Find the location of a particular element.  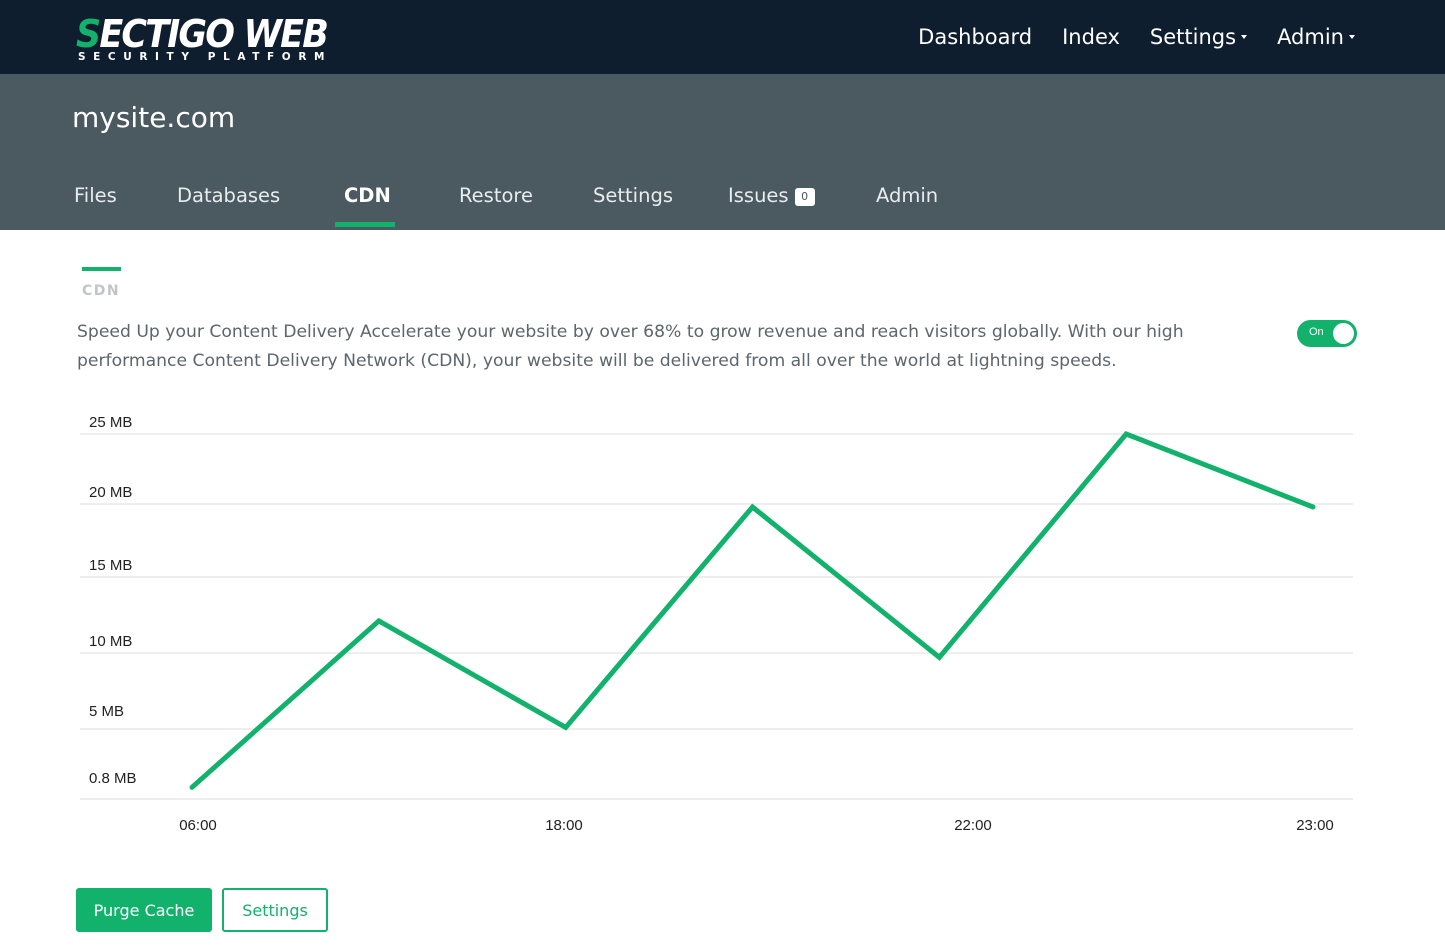

section-heading: CDN is located at coordinates (101, 291).